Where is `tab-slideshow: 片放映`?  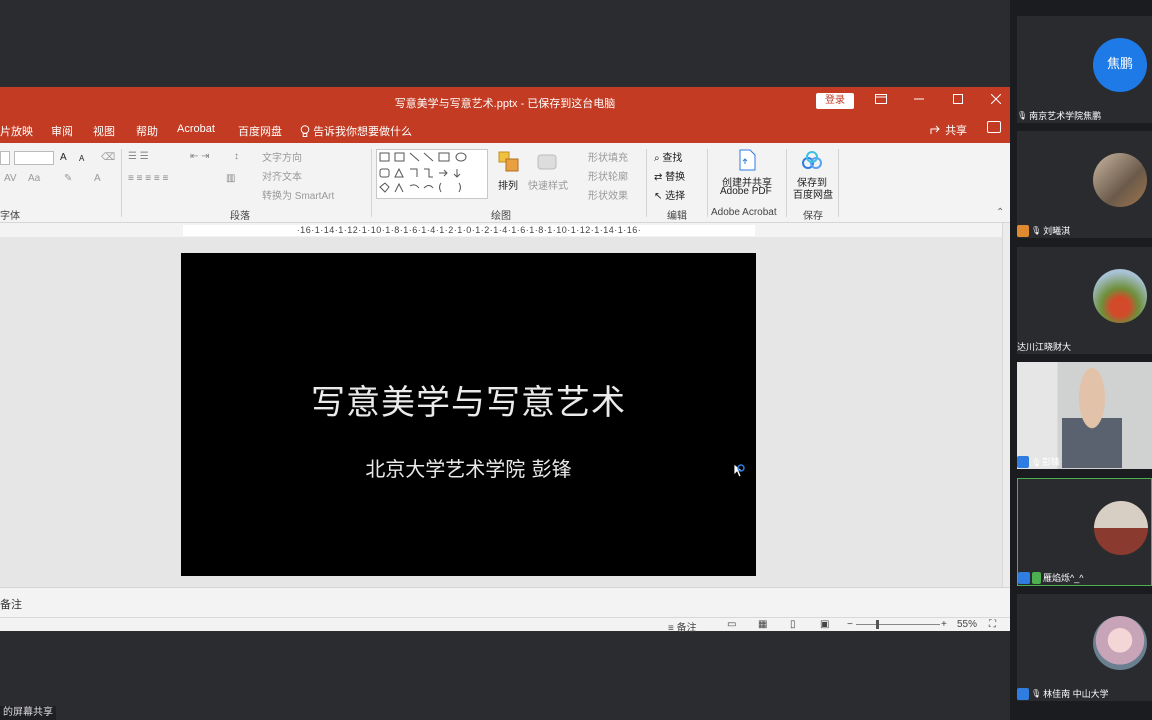 tab-slideshow: 片放映 is located at coordinates (16, 131).